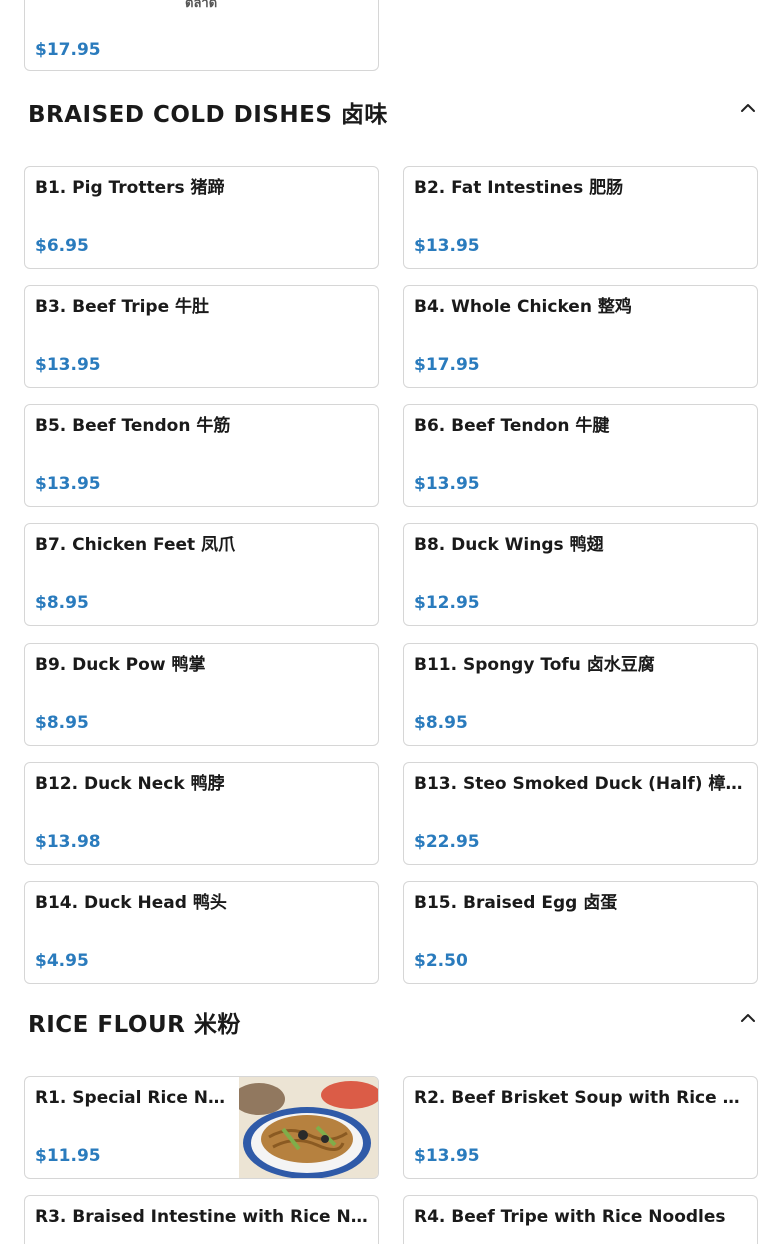  I want to click on menu-item-card: R4. Beef Tripe with Rice Noodles, so click(580, 1219).